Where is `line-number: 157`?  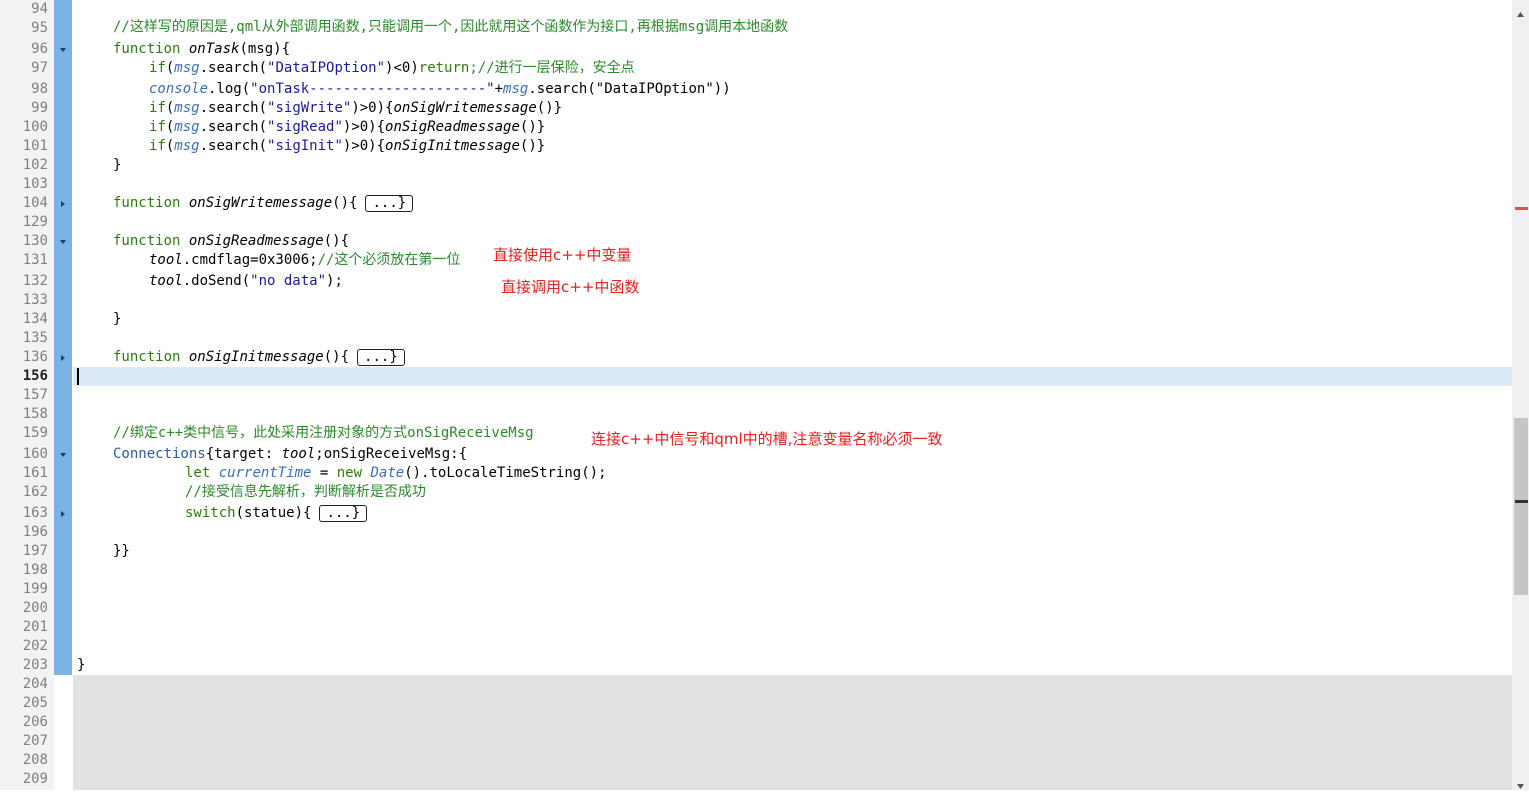
line-number: 157 is located at coordinates (35, 395).